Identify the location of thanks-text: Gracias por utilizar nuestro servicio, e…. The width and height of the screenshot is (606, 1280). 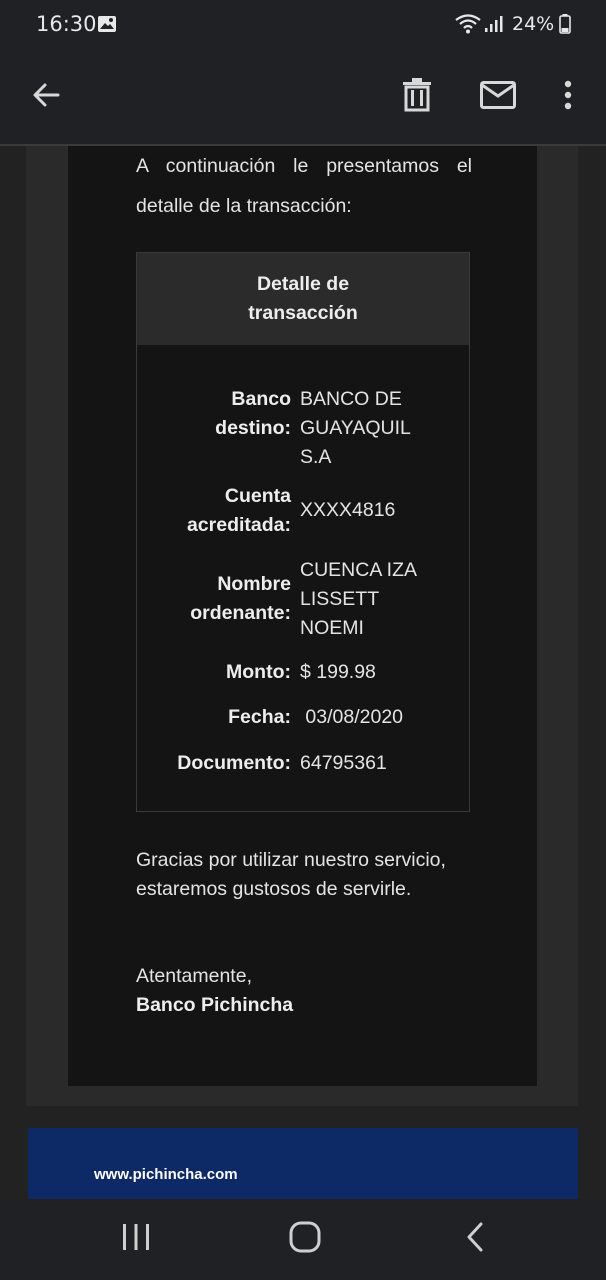
(291, 874).